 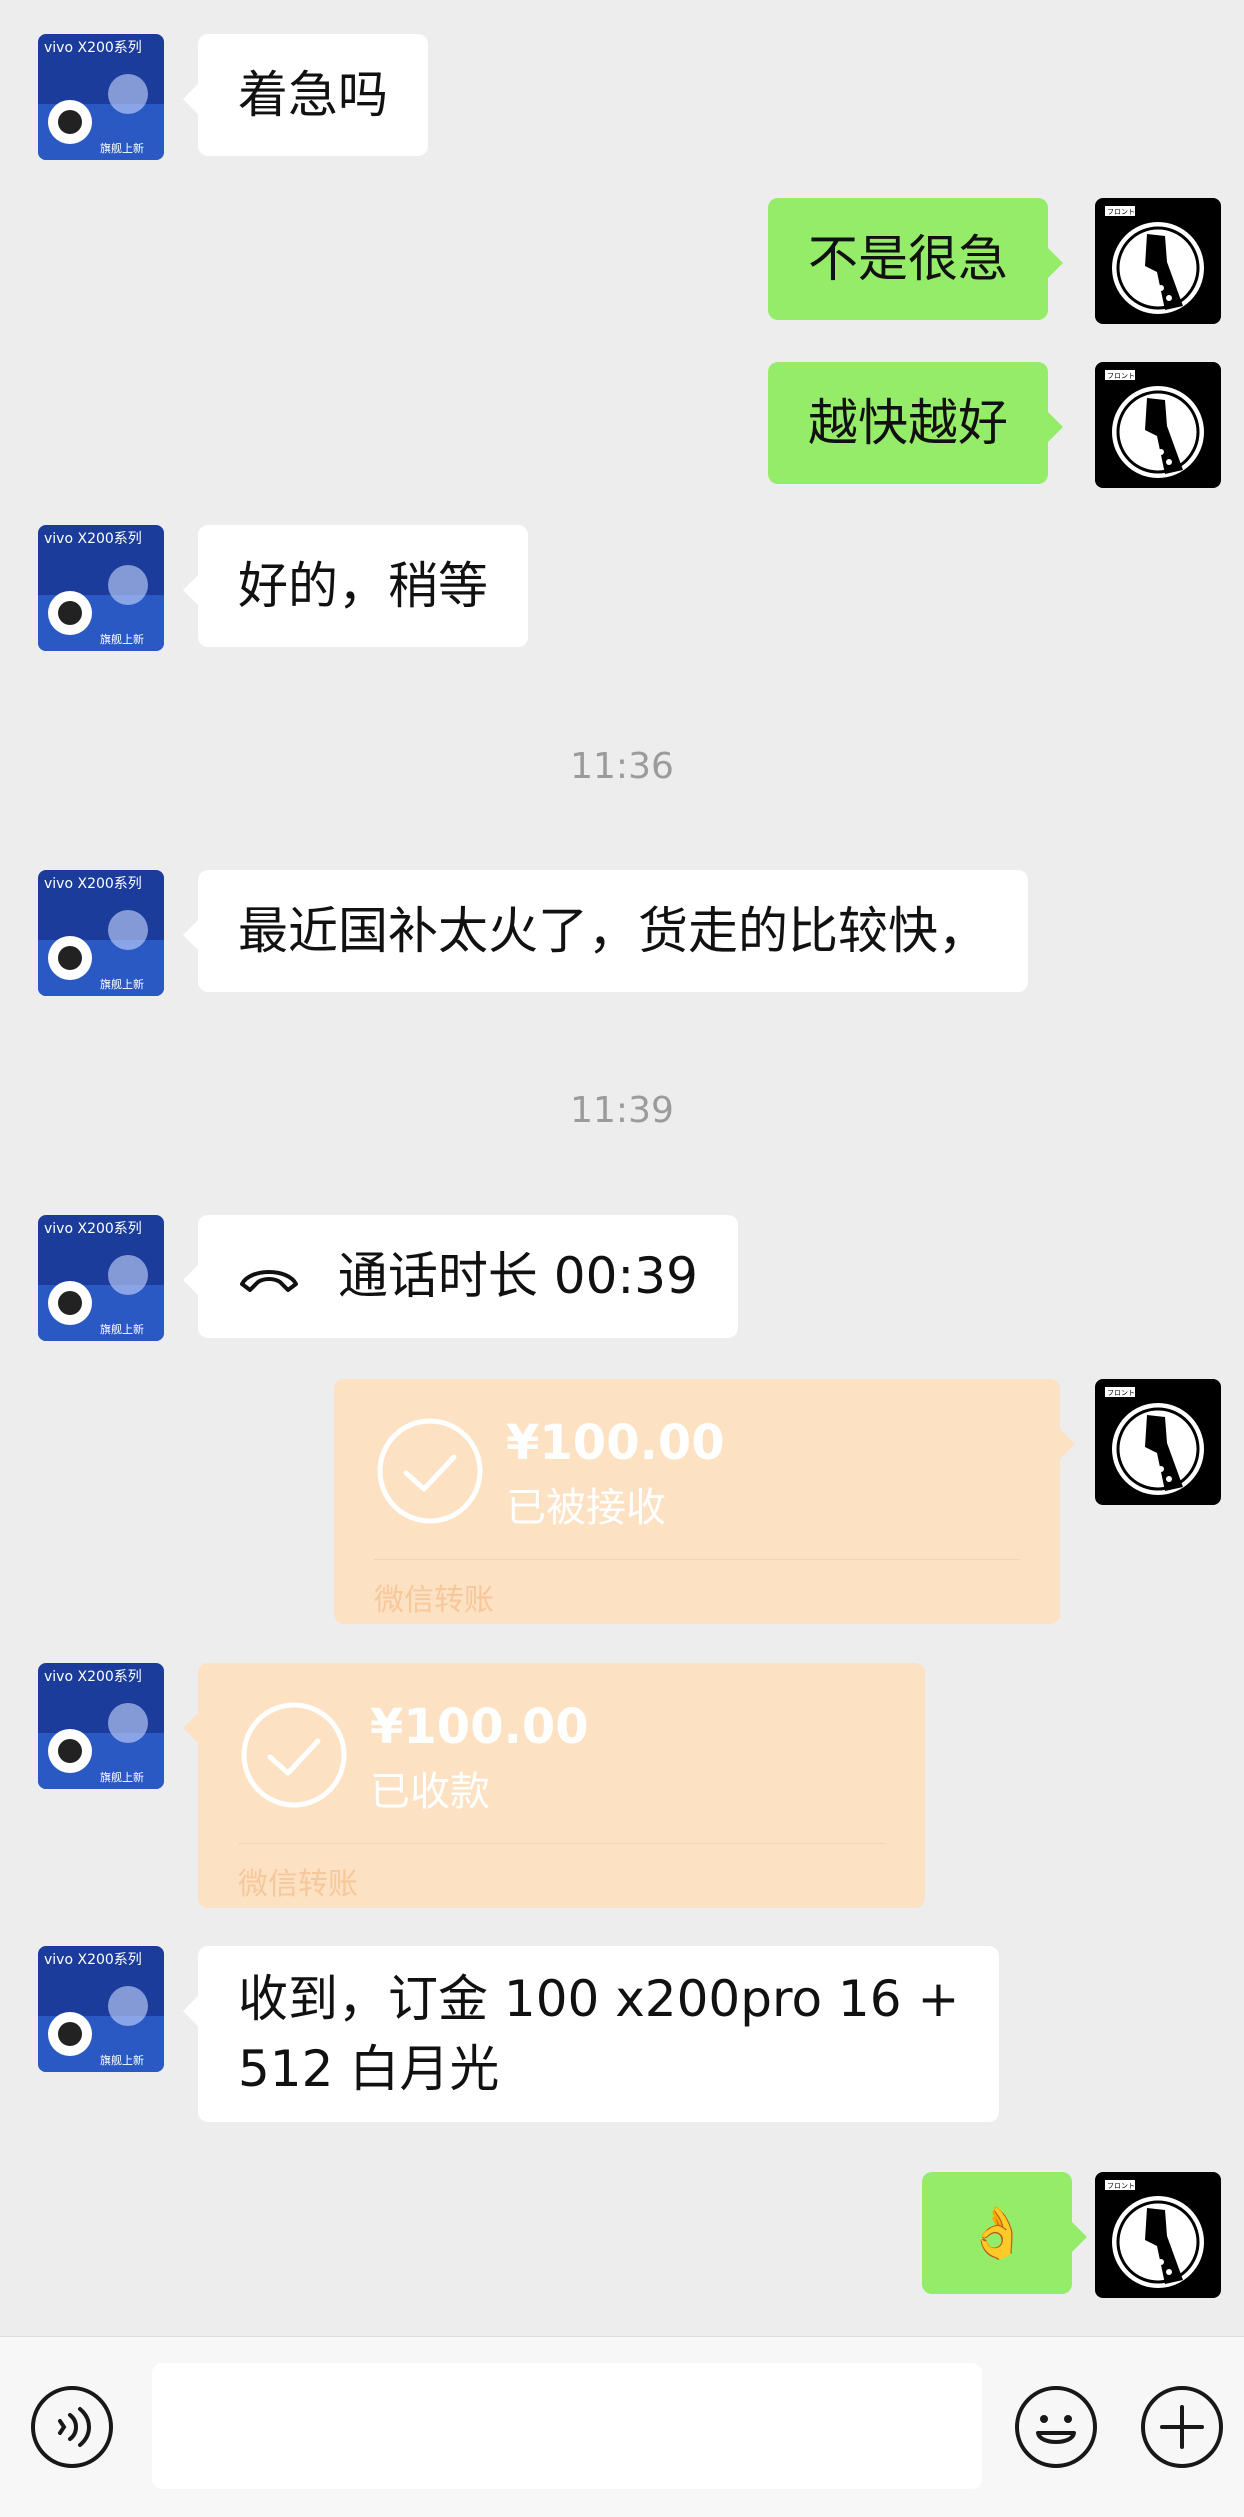 I want to click on message-bubble: 越快越好, so click(x=915, y=423).